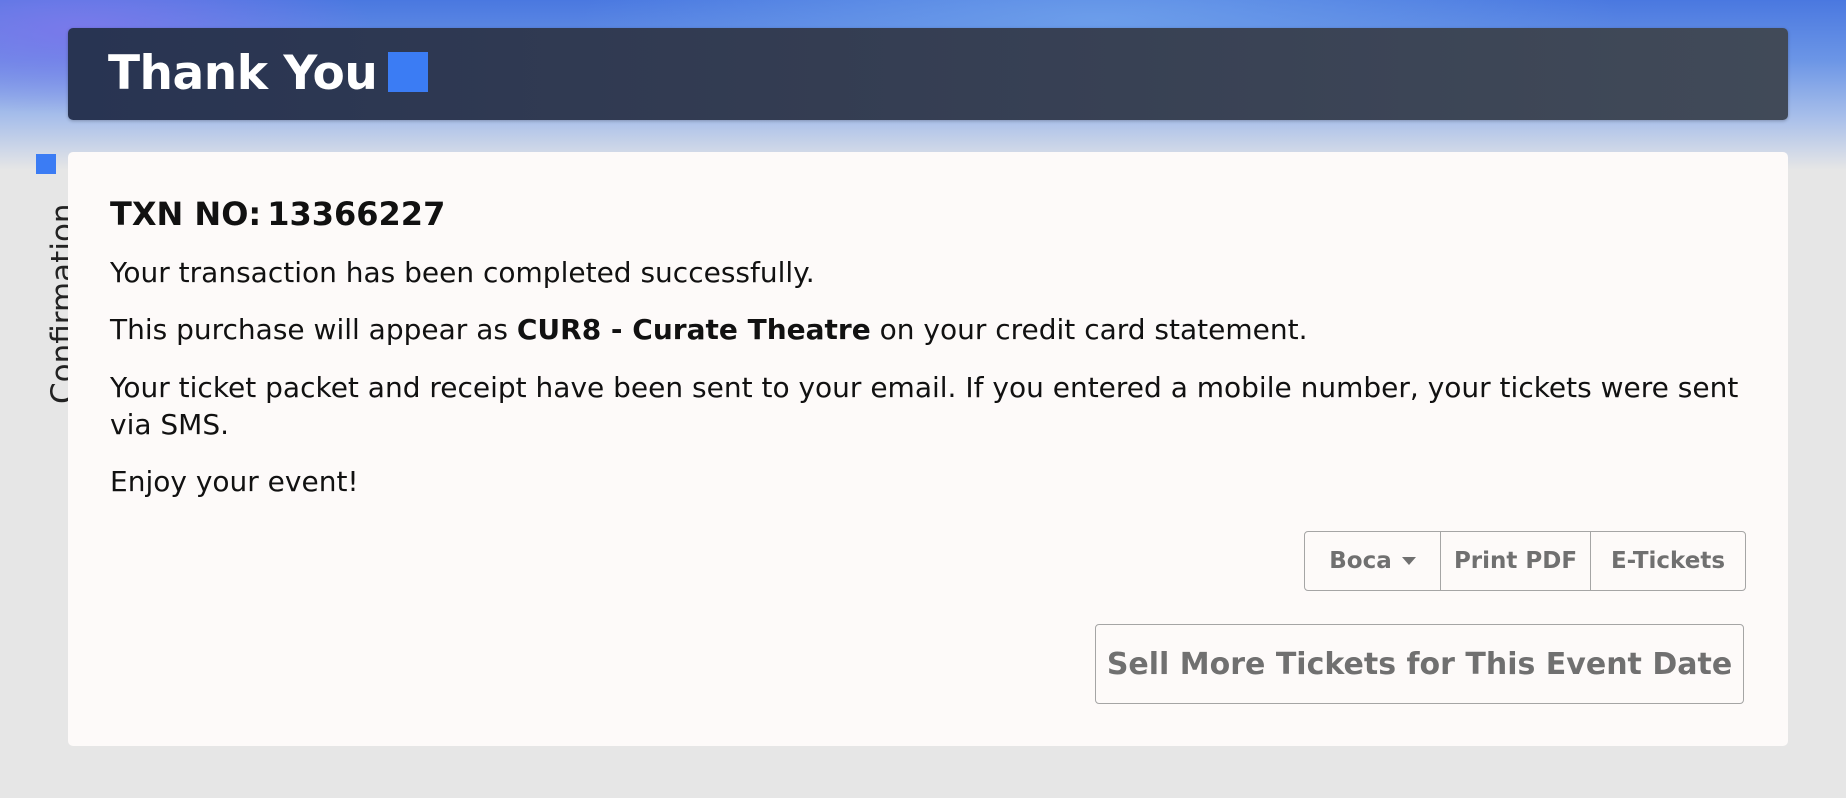 This screenshot has height=798, width=1846. I want to click on print-options-group: Boca Print PDF E-Tickets, so click(1525, 561).